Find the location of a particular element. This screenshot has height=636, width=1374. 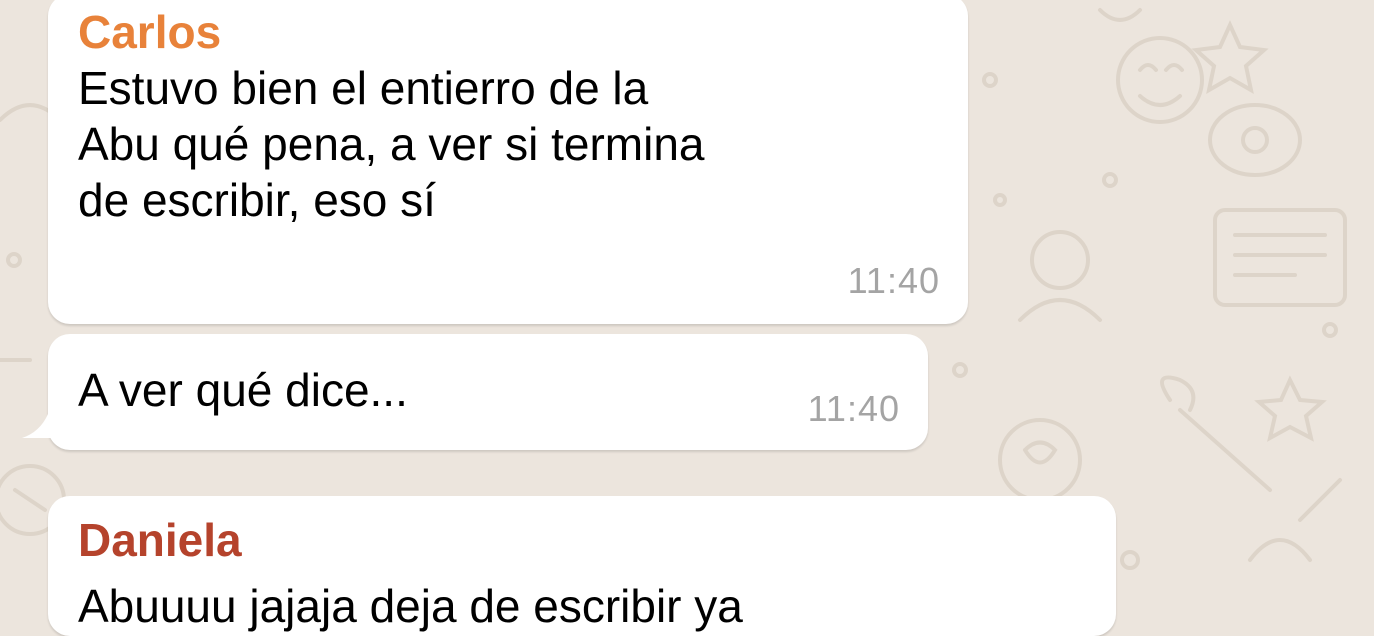

message-line: de escribir, eso sí is located at coordinates (257, 200).